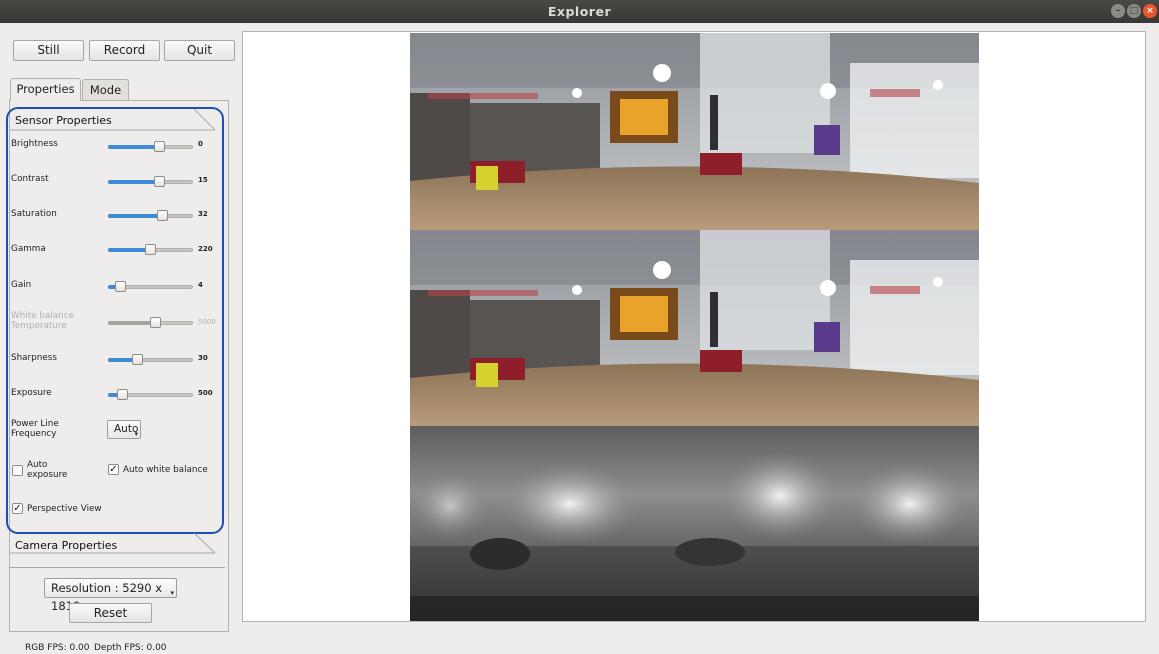 Image resolution: width=1159 pixels, height=654 pixels. I want to click on sensor-properties-highlight, so click(115, 320).